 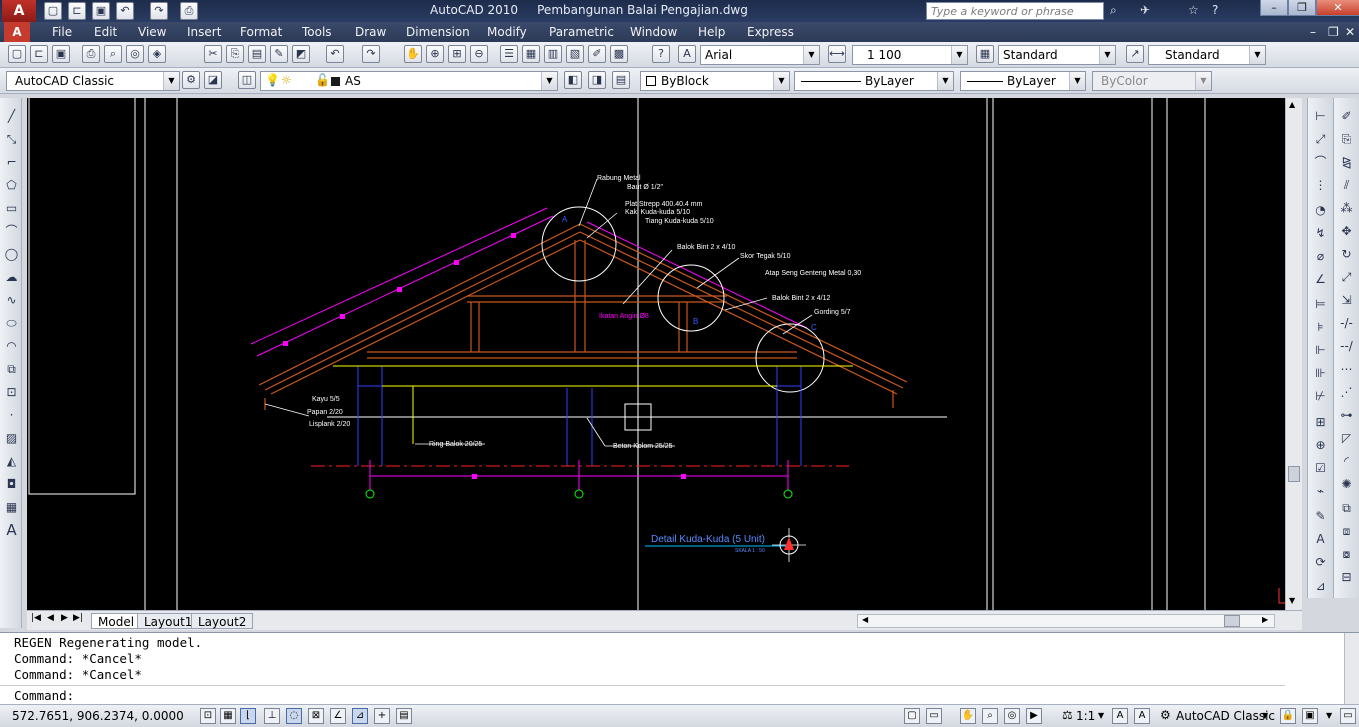 I want to click on open-drawing-icon: ⊏, so click(x=39, y=54).